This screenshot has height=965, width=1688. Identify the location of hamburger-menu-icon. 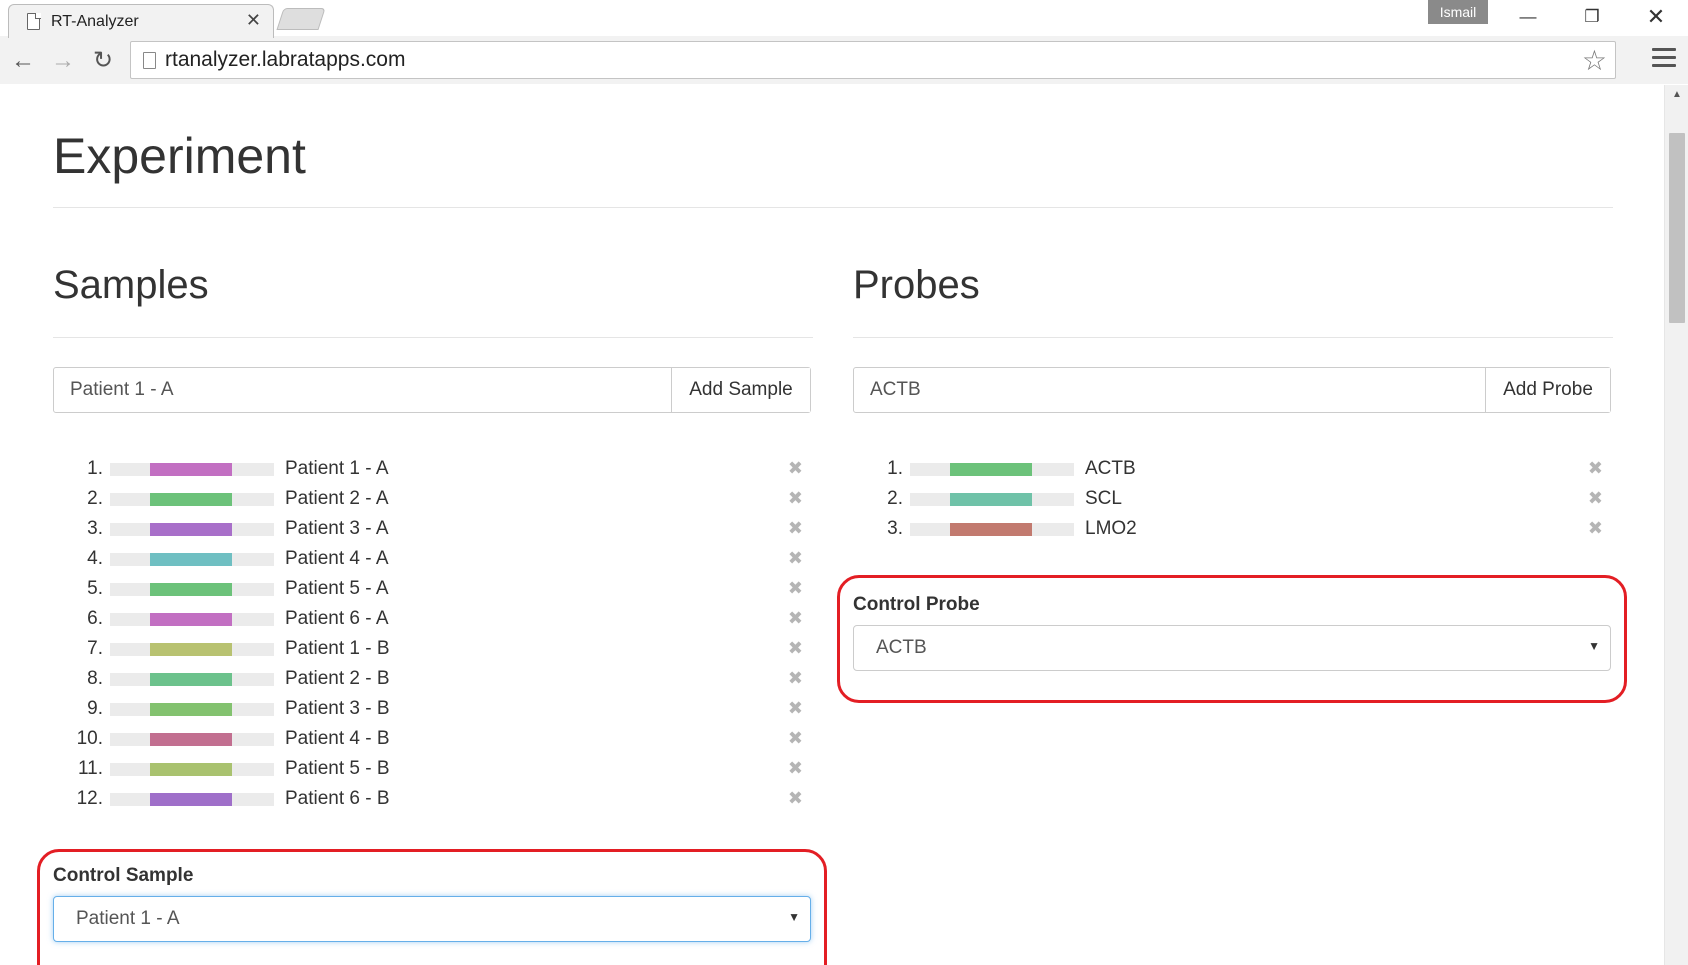
(1664, 59).